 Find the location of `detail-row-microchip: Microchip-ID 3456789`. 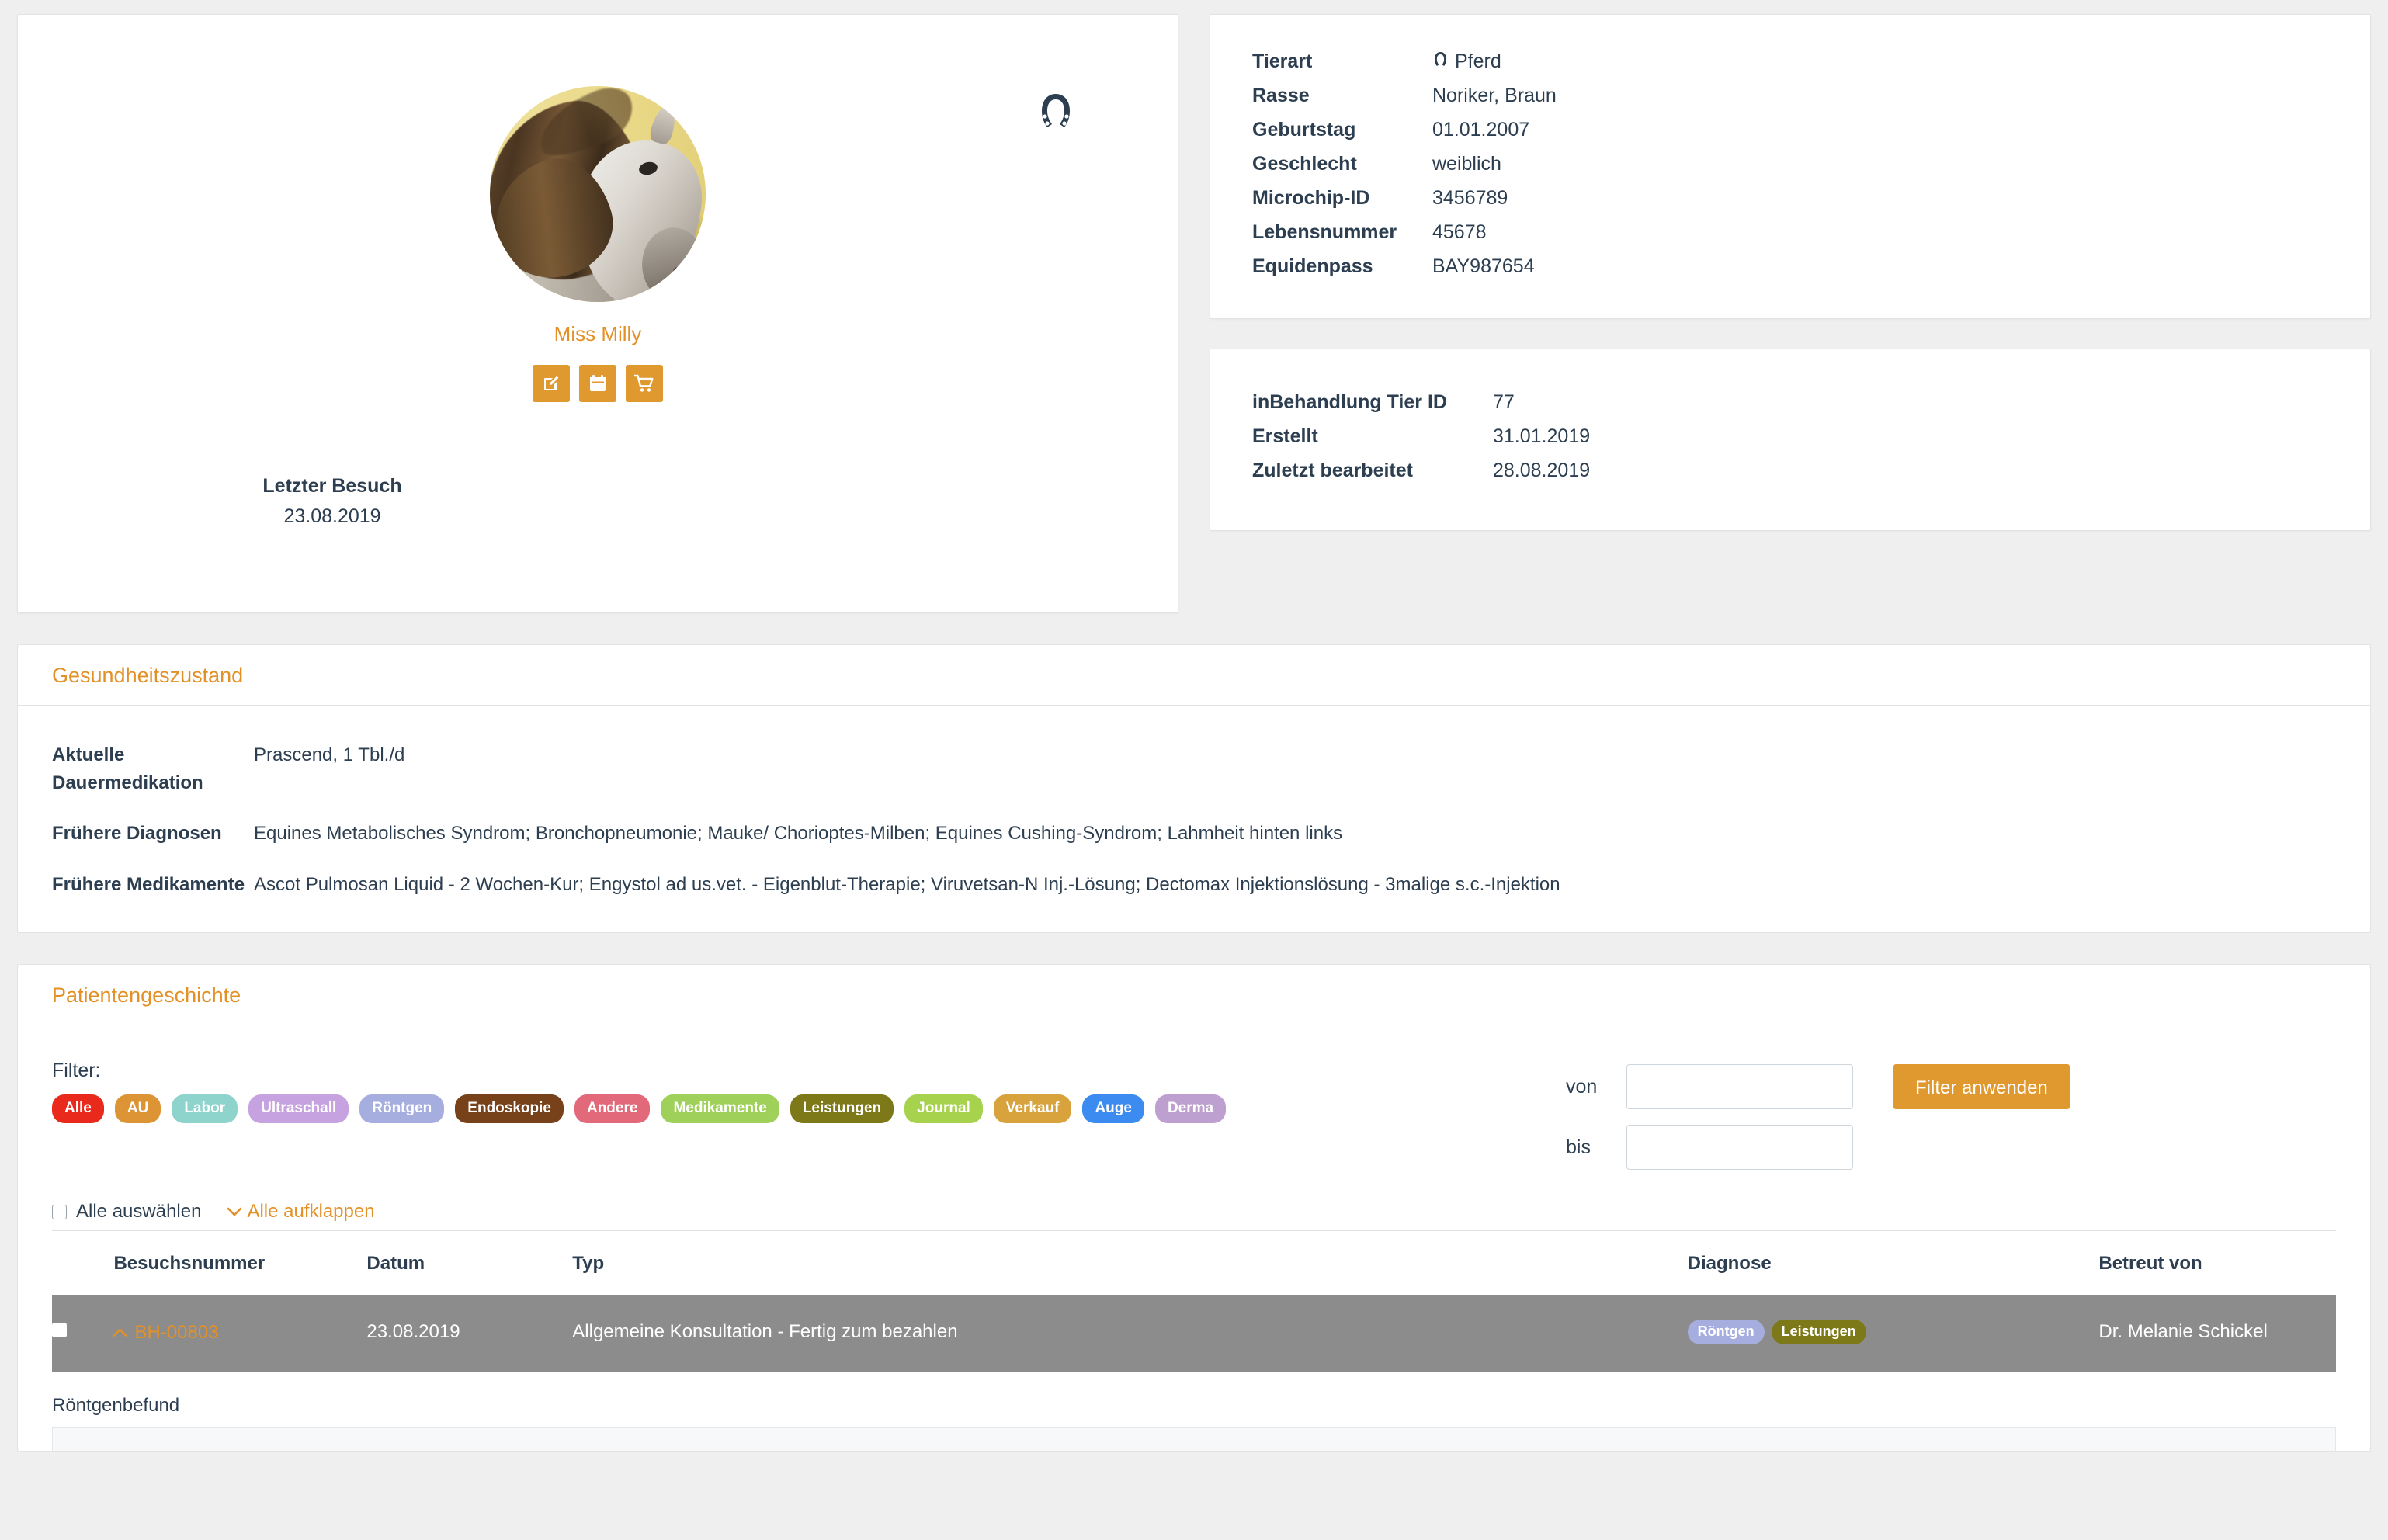

detail-row-microchip: Microchip-ID 3456789 is located at coordinates (1790, 198).